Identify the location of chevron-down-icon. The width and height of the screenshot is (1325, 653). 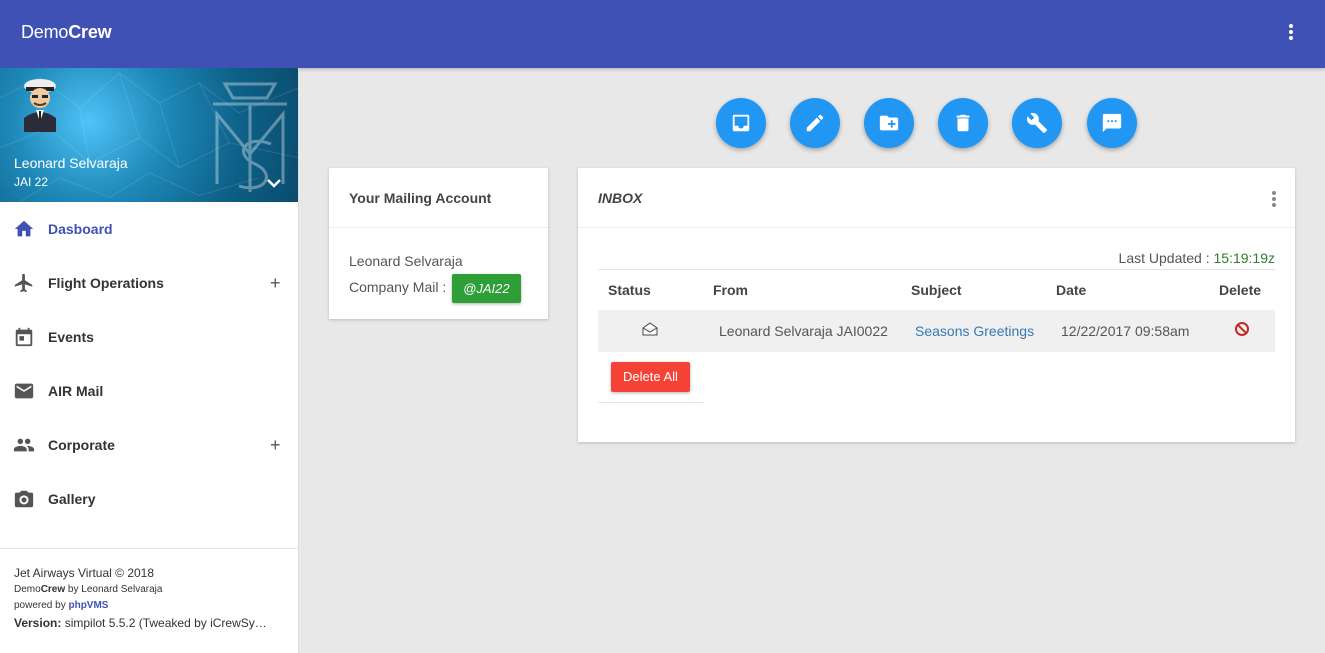
(274, 183).